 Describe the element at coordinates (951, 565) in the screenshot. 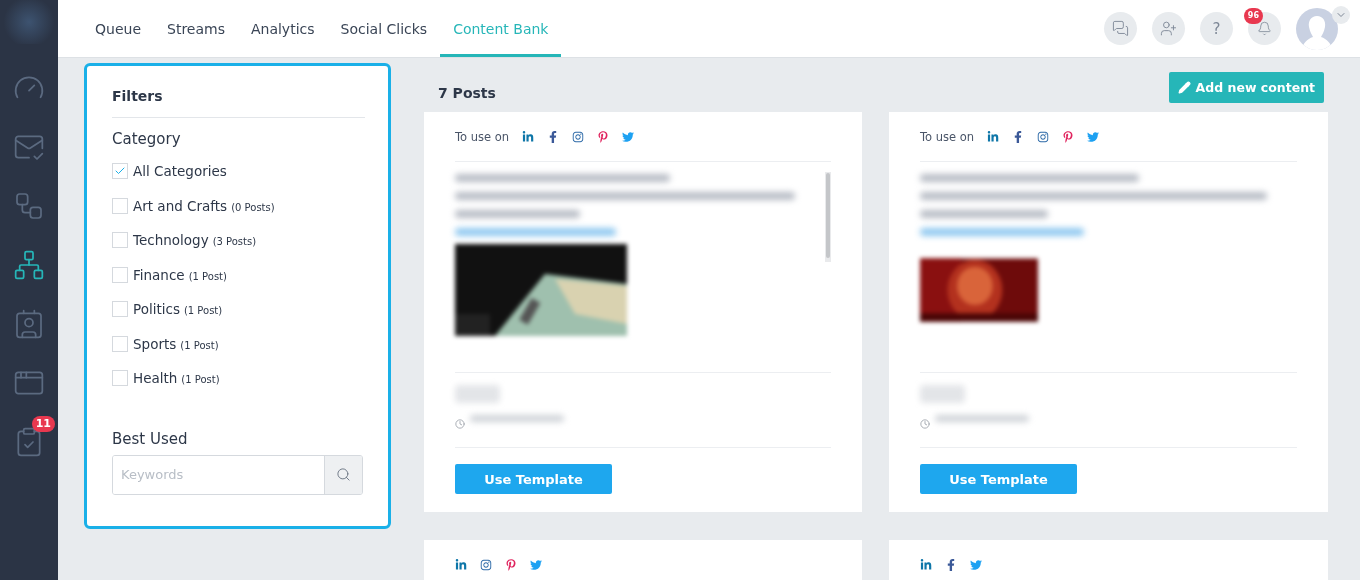

I see `facebook-icon` at that location.